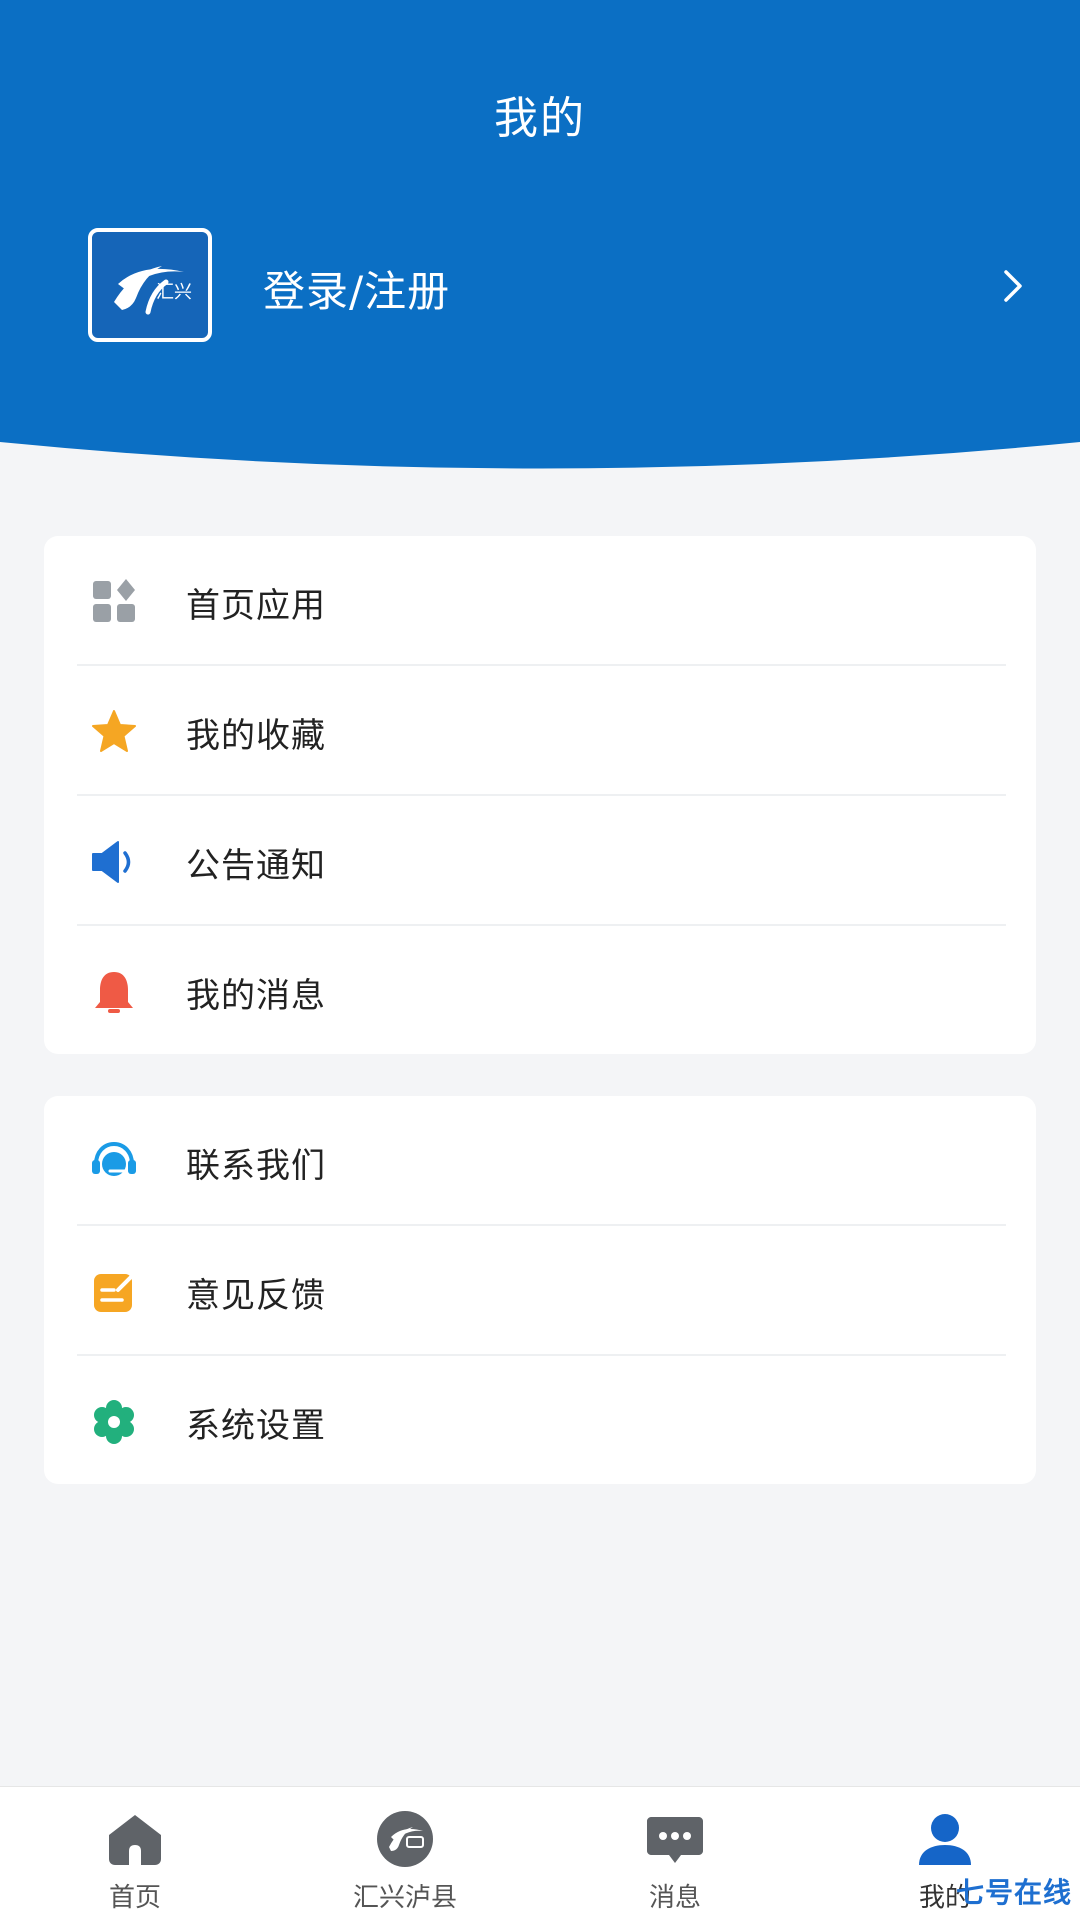  Describe the element at coordinates (114, 1293) in the screenshot. I see `feedback-icon` at that location.